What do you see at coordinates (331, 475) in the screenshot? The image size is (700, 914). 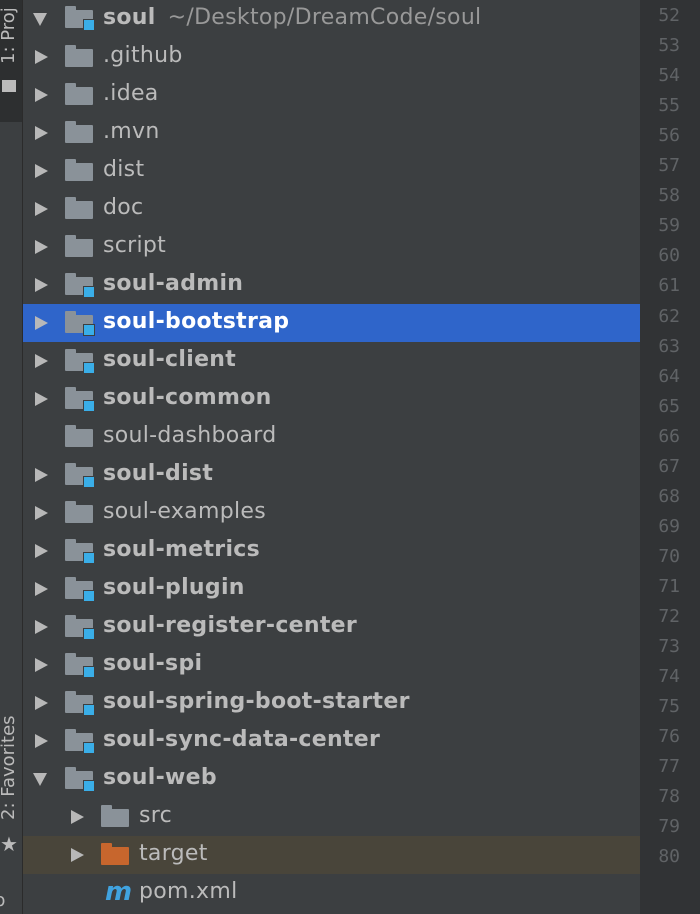 I see `tree-item: soul-dist` at bounding box center [331, 475].